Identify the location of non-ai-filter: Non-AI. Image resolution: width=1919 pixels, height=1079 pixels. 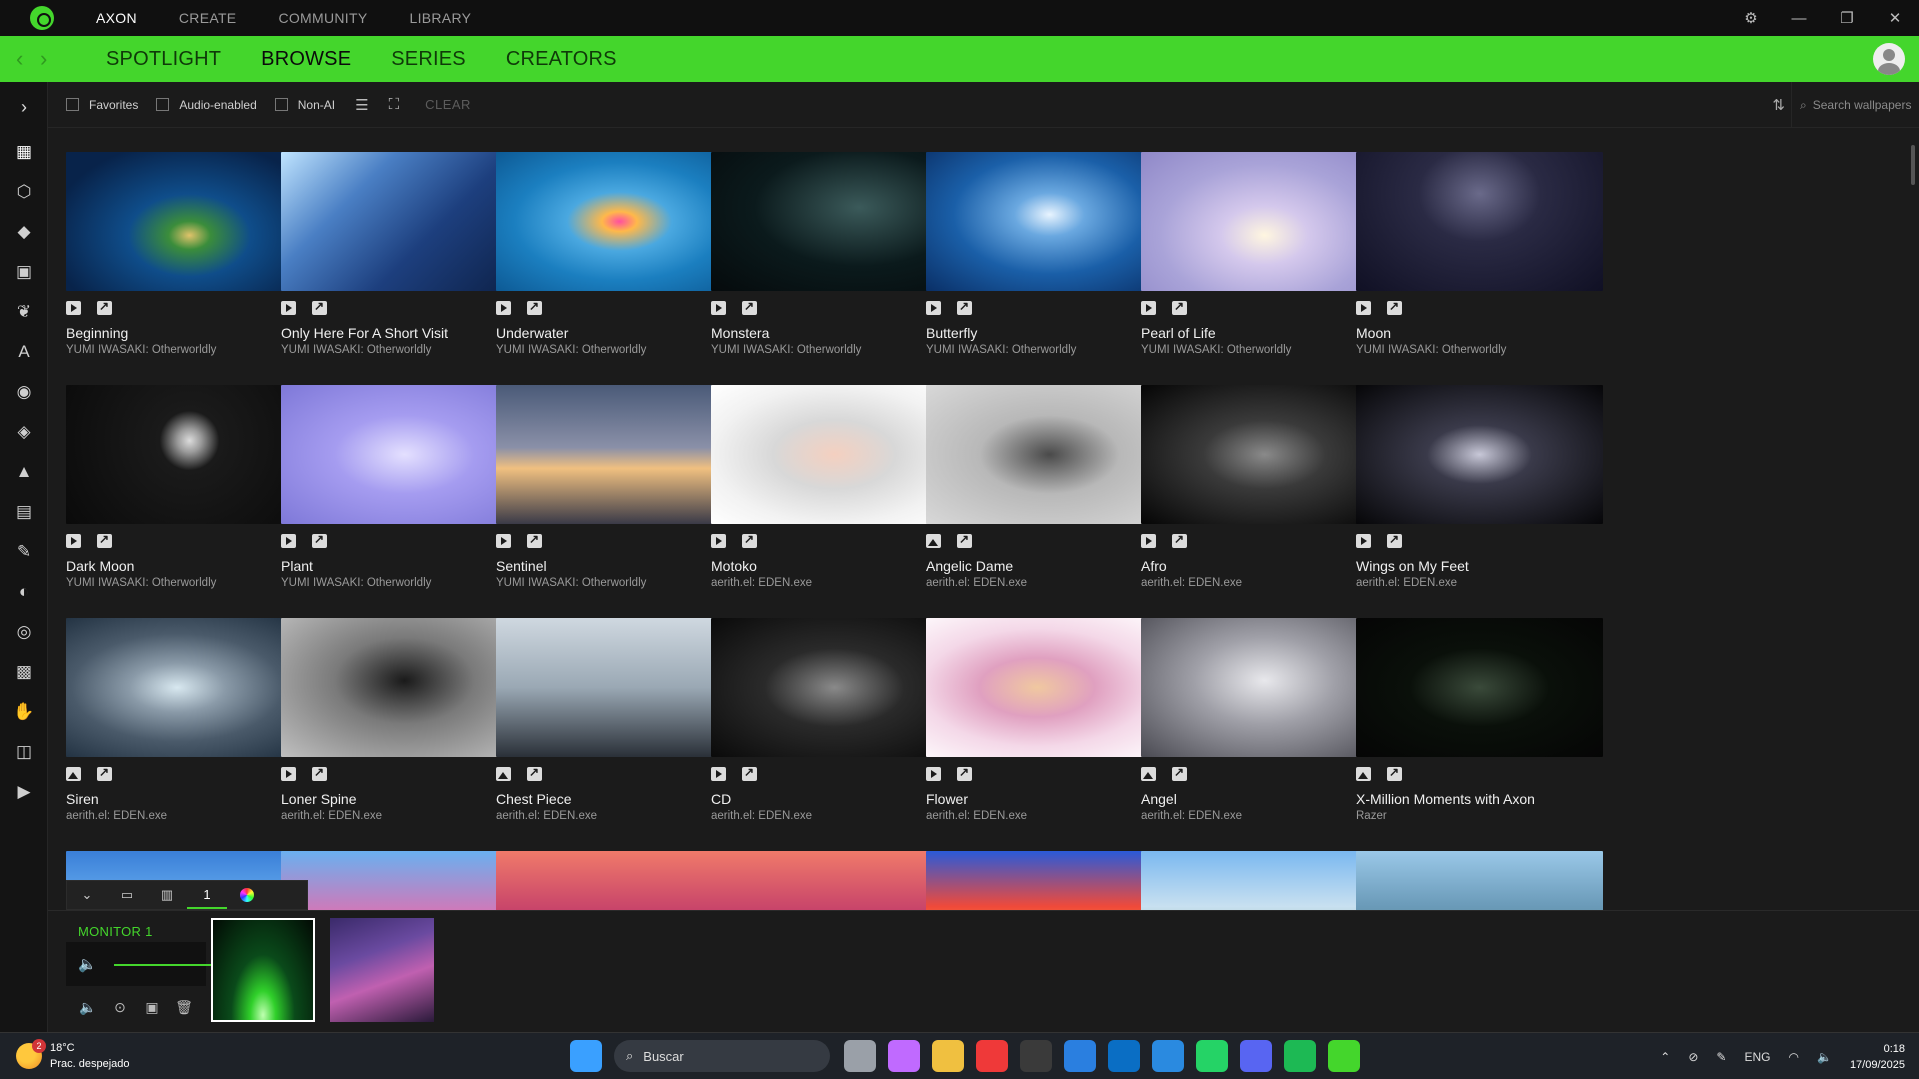
(304, 105).